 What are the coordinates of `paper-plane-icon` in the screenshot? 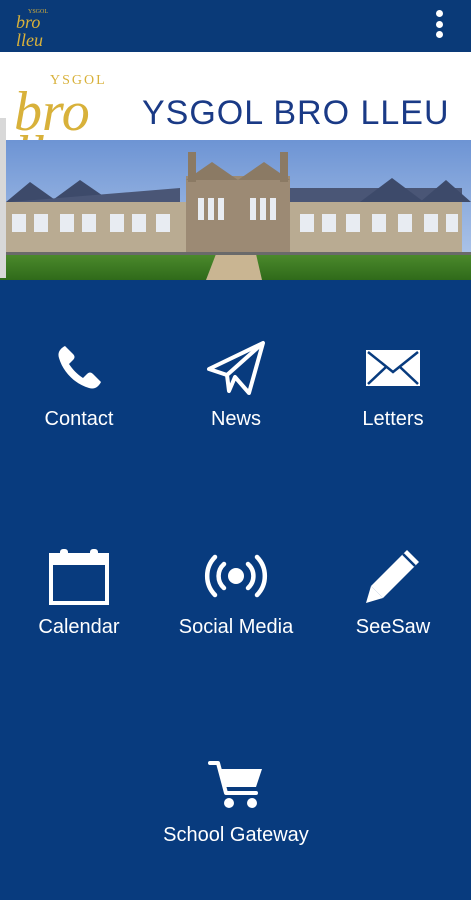 It's located at (236, 368).